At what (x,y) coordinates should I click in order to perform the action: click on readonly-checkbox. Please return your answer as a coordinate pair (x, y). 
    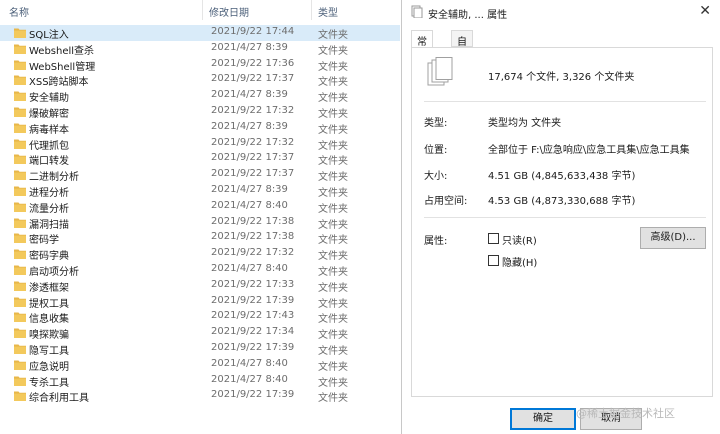
    Looking at the image, I should click on (493, 238).